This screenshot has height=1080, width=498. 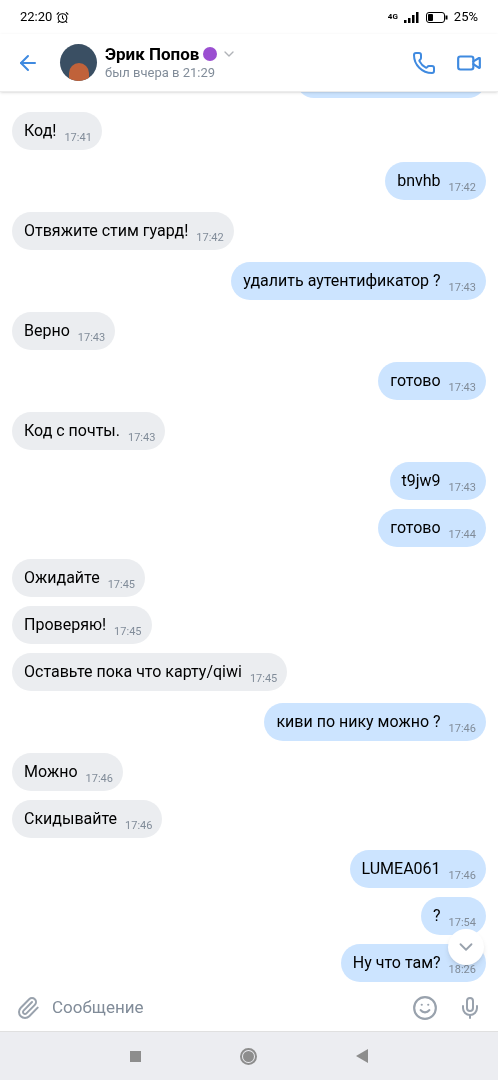 I want to click on recent-apps-button, so click(x=135, y=1056).